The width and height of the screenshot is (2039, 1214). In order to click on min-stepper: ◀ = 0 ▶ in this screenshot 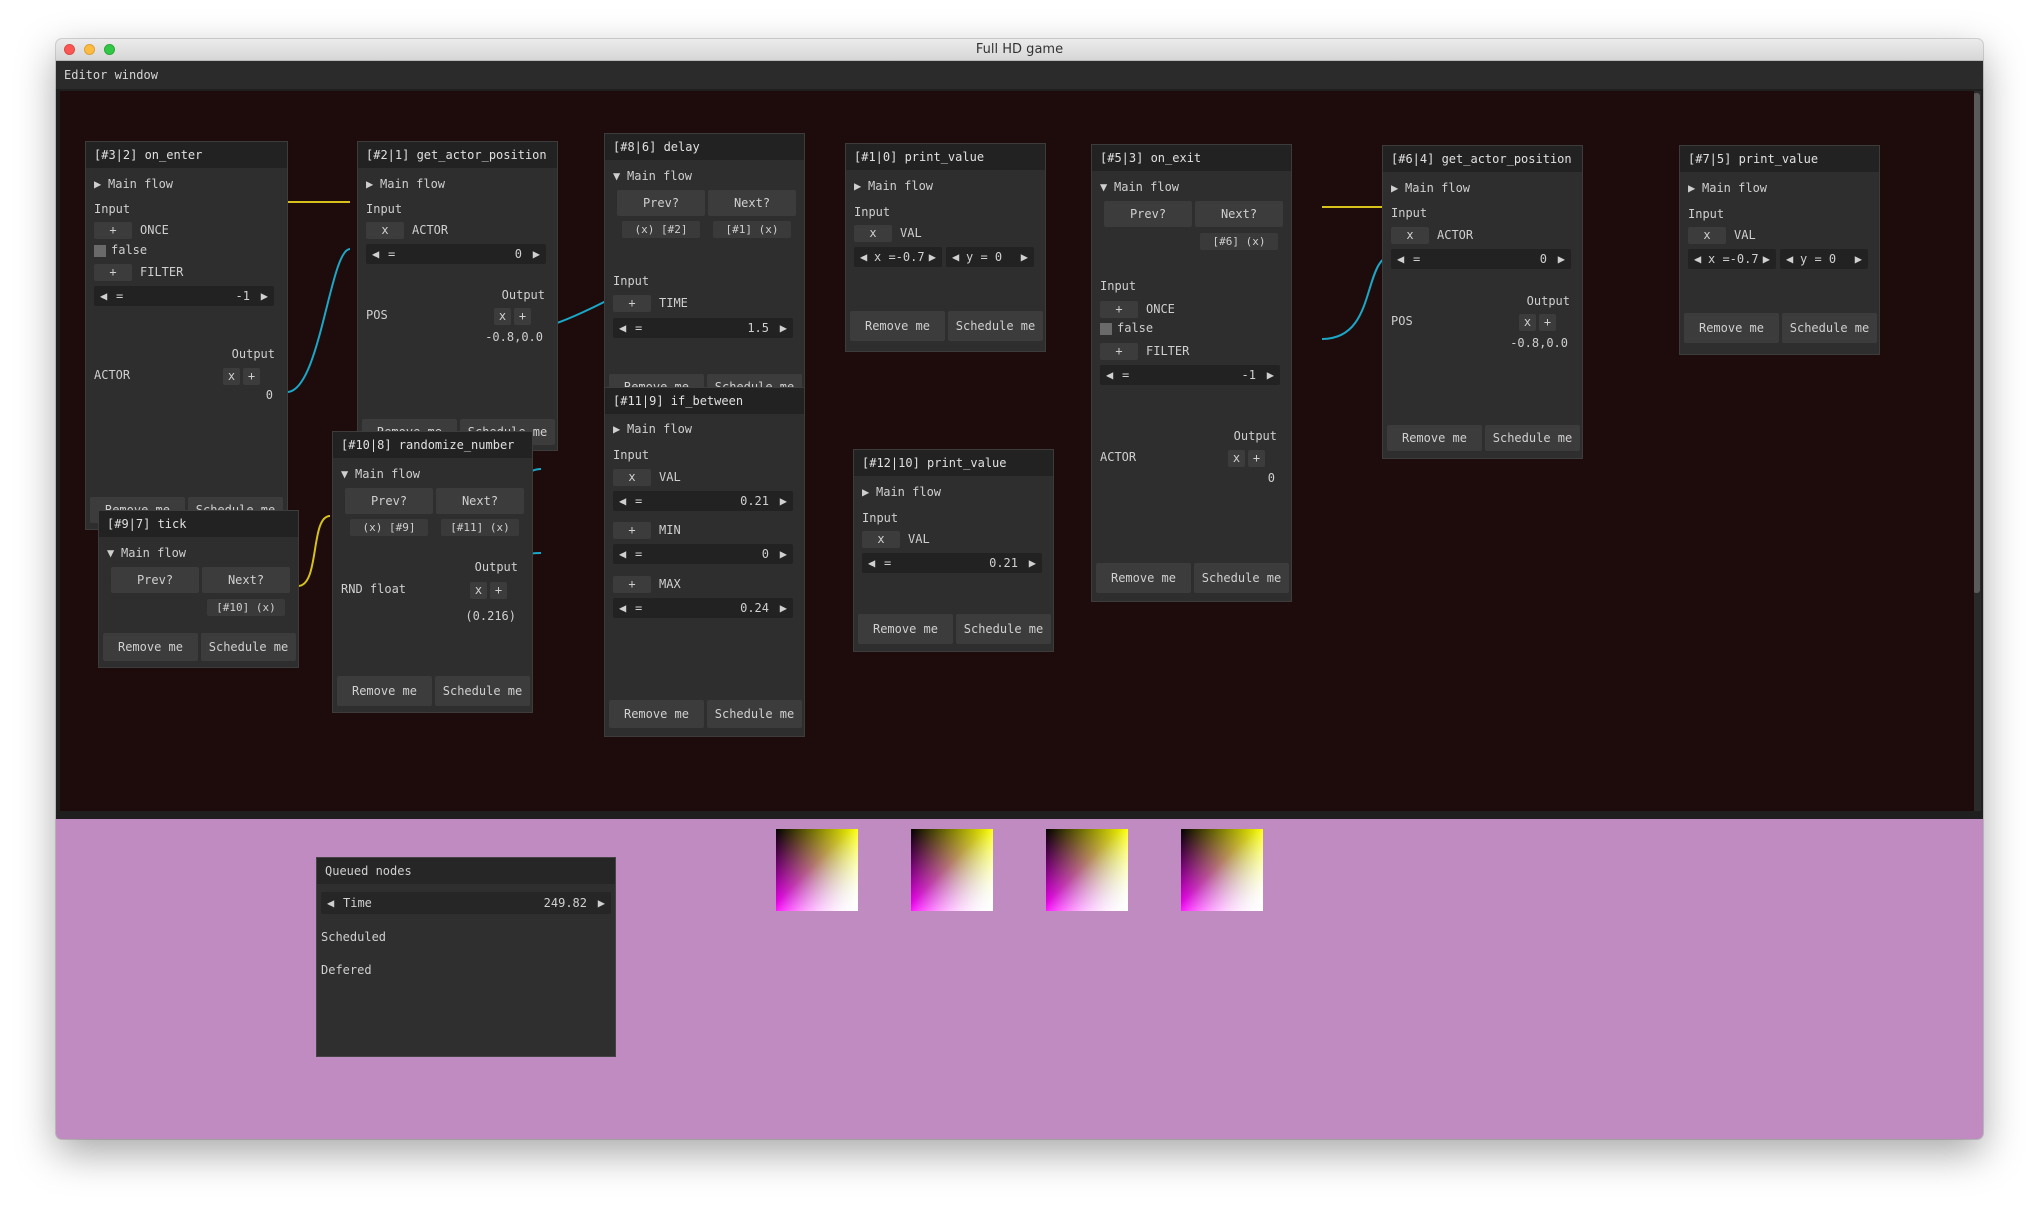, I will do `click(703, 554)`.